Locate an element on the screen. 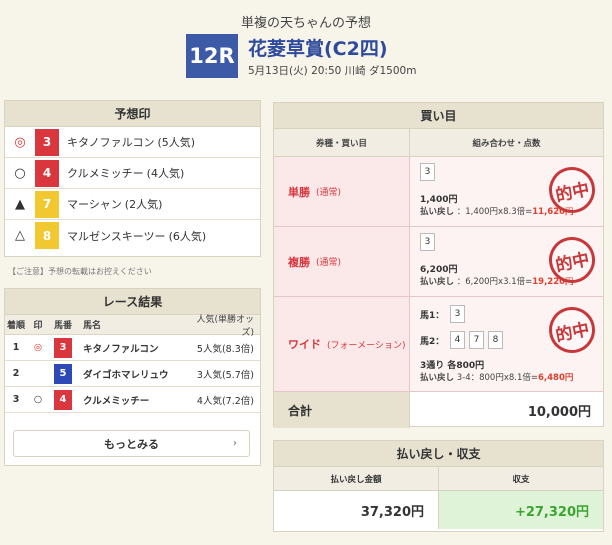  col-profit: 収支 is located at coordinates (521, 479).